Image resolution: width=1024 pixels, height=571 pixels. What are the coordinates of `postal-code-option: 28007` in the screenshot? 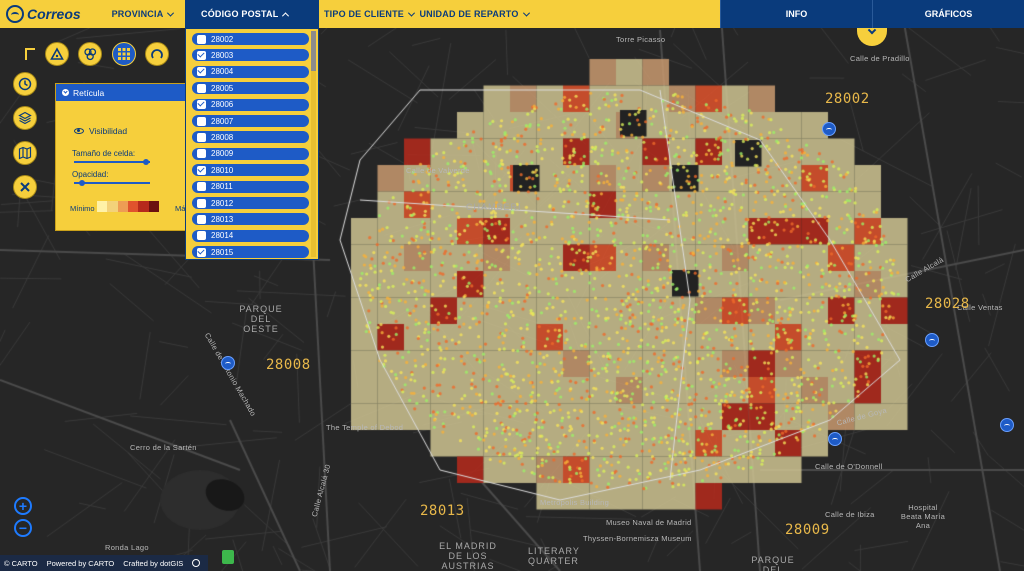 It's located at (250, 121).